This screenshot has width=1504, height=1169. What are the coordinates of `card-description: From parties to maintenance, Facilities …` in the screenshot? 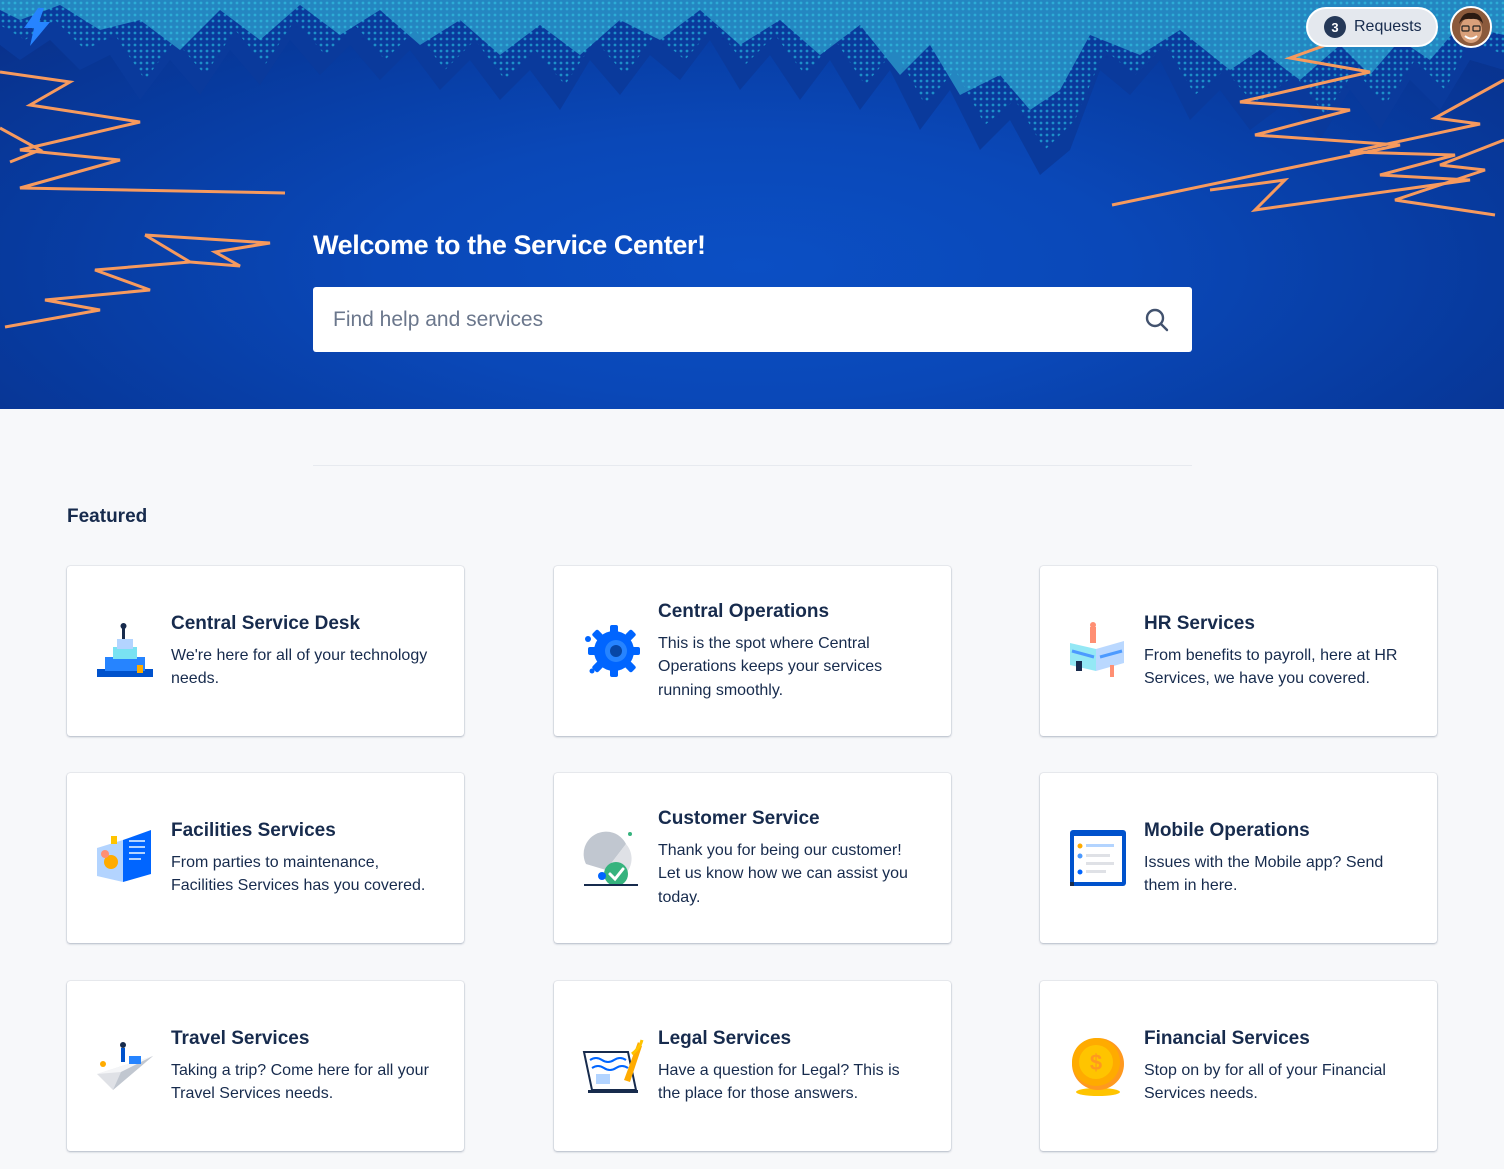 It's located at (298, 874).